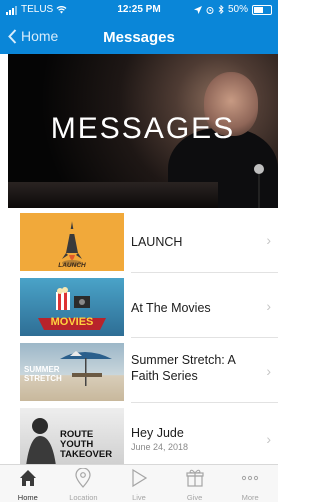  I want to click on navigation-bar: Home Messages, so click(139, 37).